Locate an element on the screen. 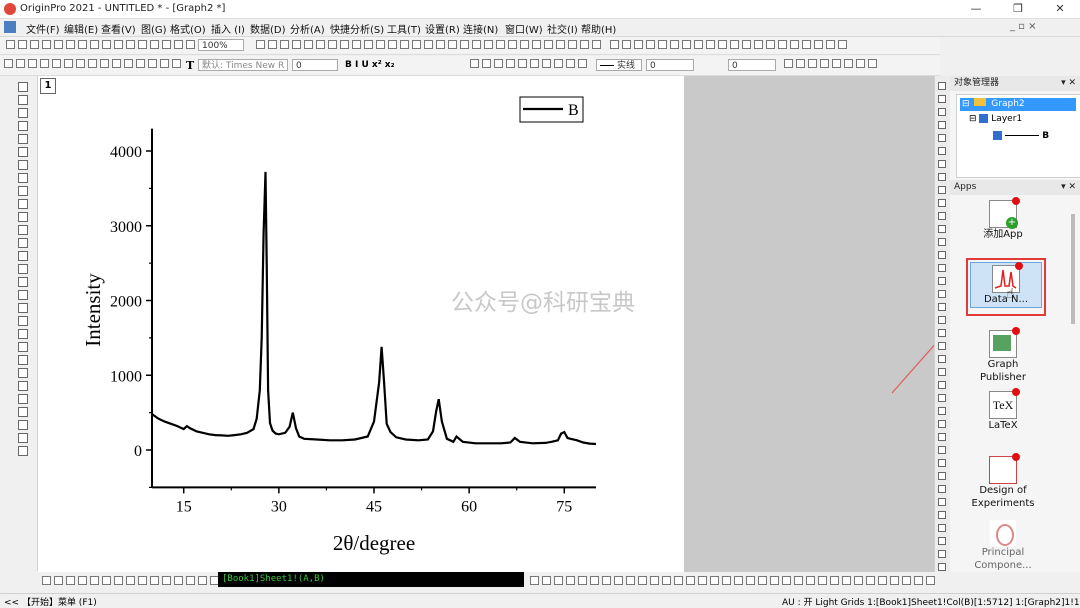 This screenshot has width=1080, height=608. app-add-app: + 添加App is located at coordinates (1003, 219).